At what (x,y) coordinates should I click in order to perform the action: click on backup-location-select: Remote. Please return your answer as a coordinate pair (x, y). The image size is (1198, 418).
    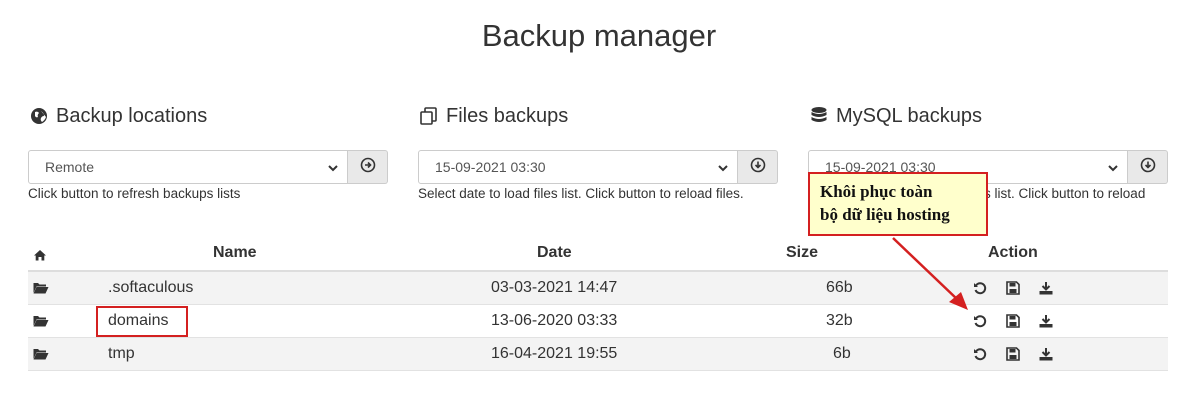
    Looking at the image, I should click on (188, 167).